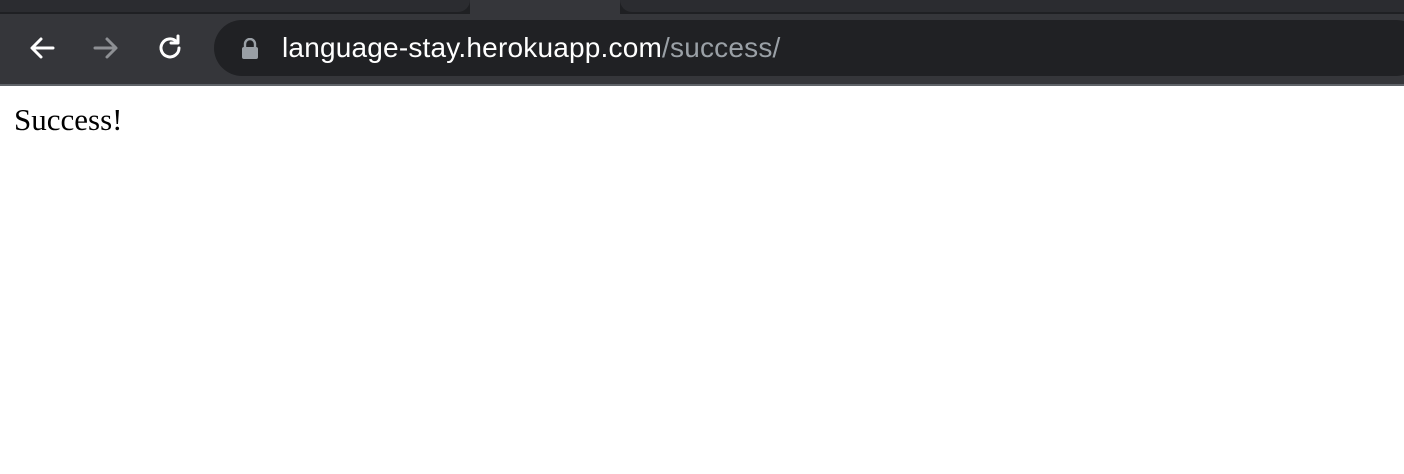 The width and height of the screenshot is (1404, 474). Describe the element at coordinates (545, 7) in the screenshot. I see `browser-tab-active` at that location.